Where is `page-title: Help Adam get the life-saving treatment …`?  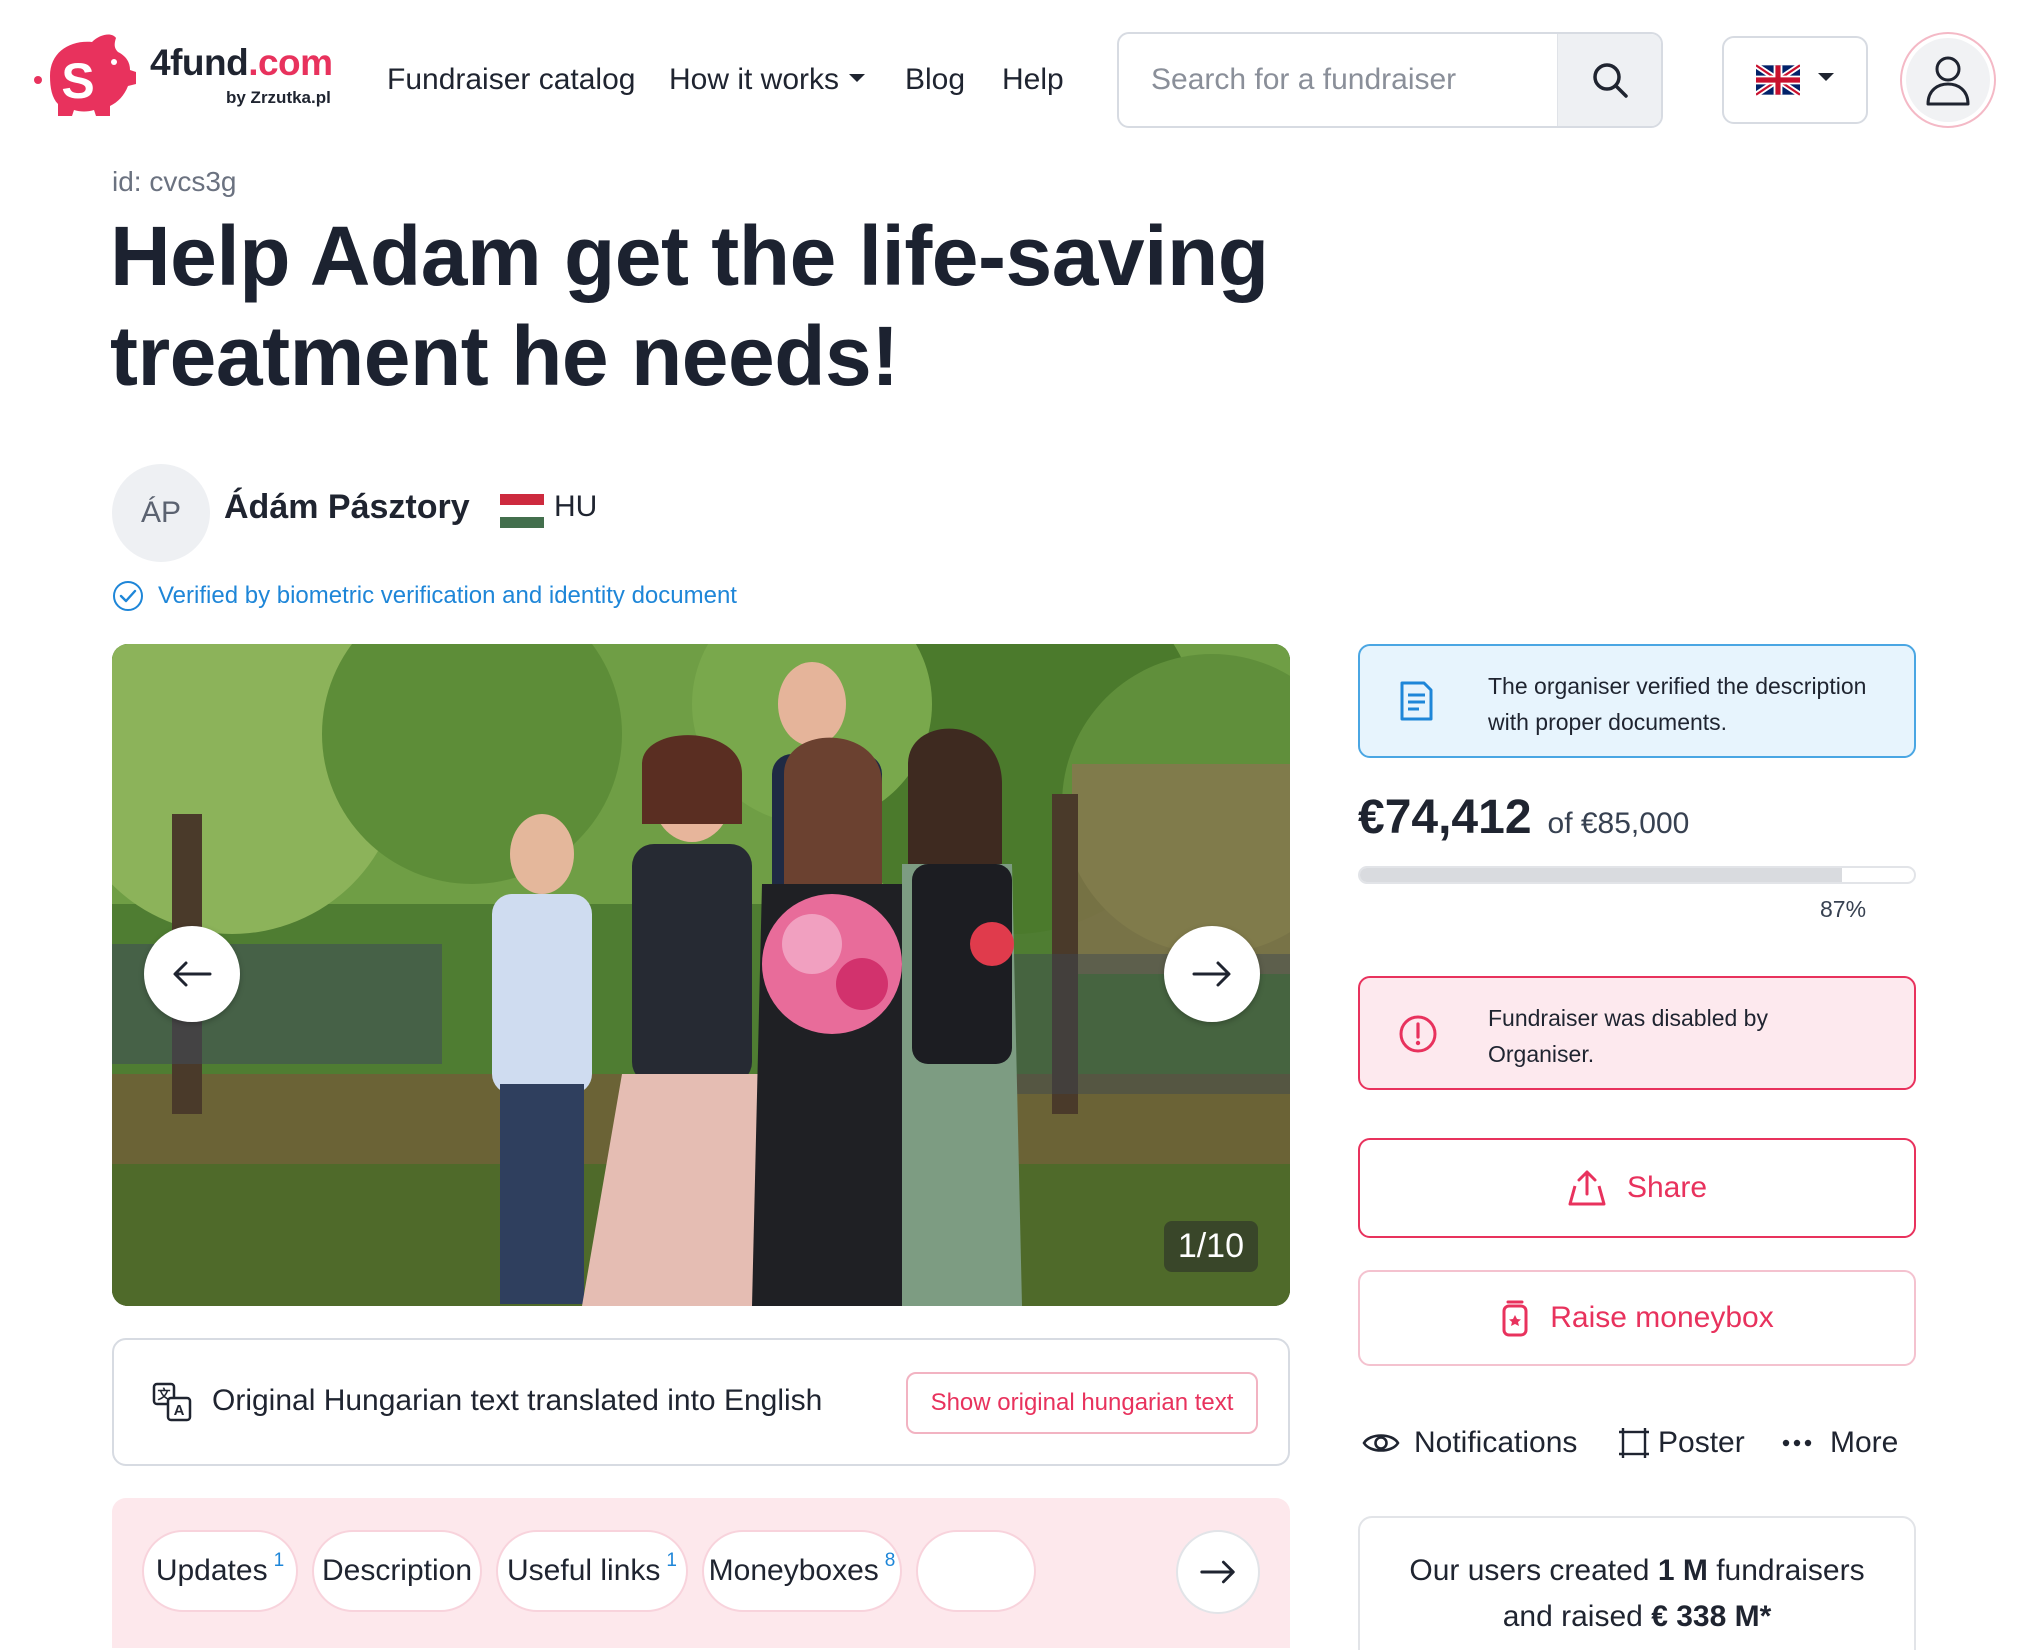 page-title: Help Adam get the life-saving treatment … is located at coordinates (689, 306).